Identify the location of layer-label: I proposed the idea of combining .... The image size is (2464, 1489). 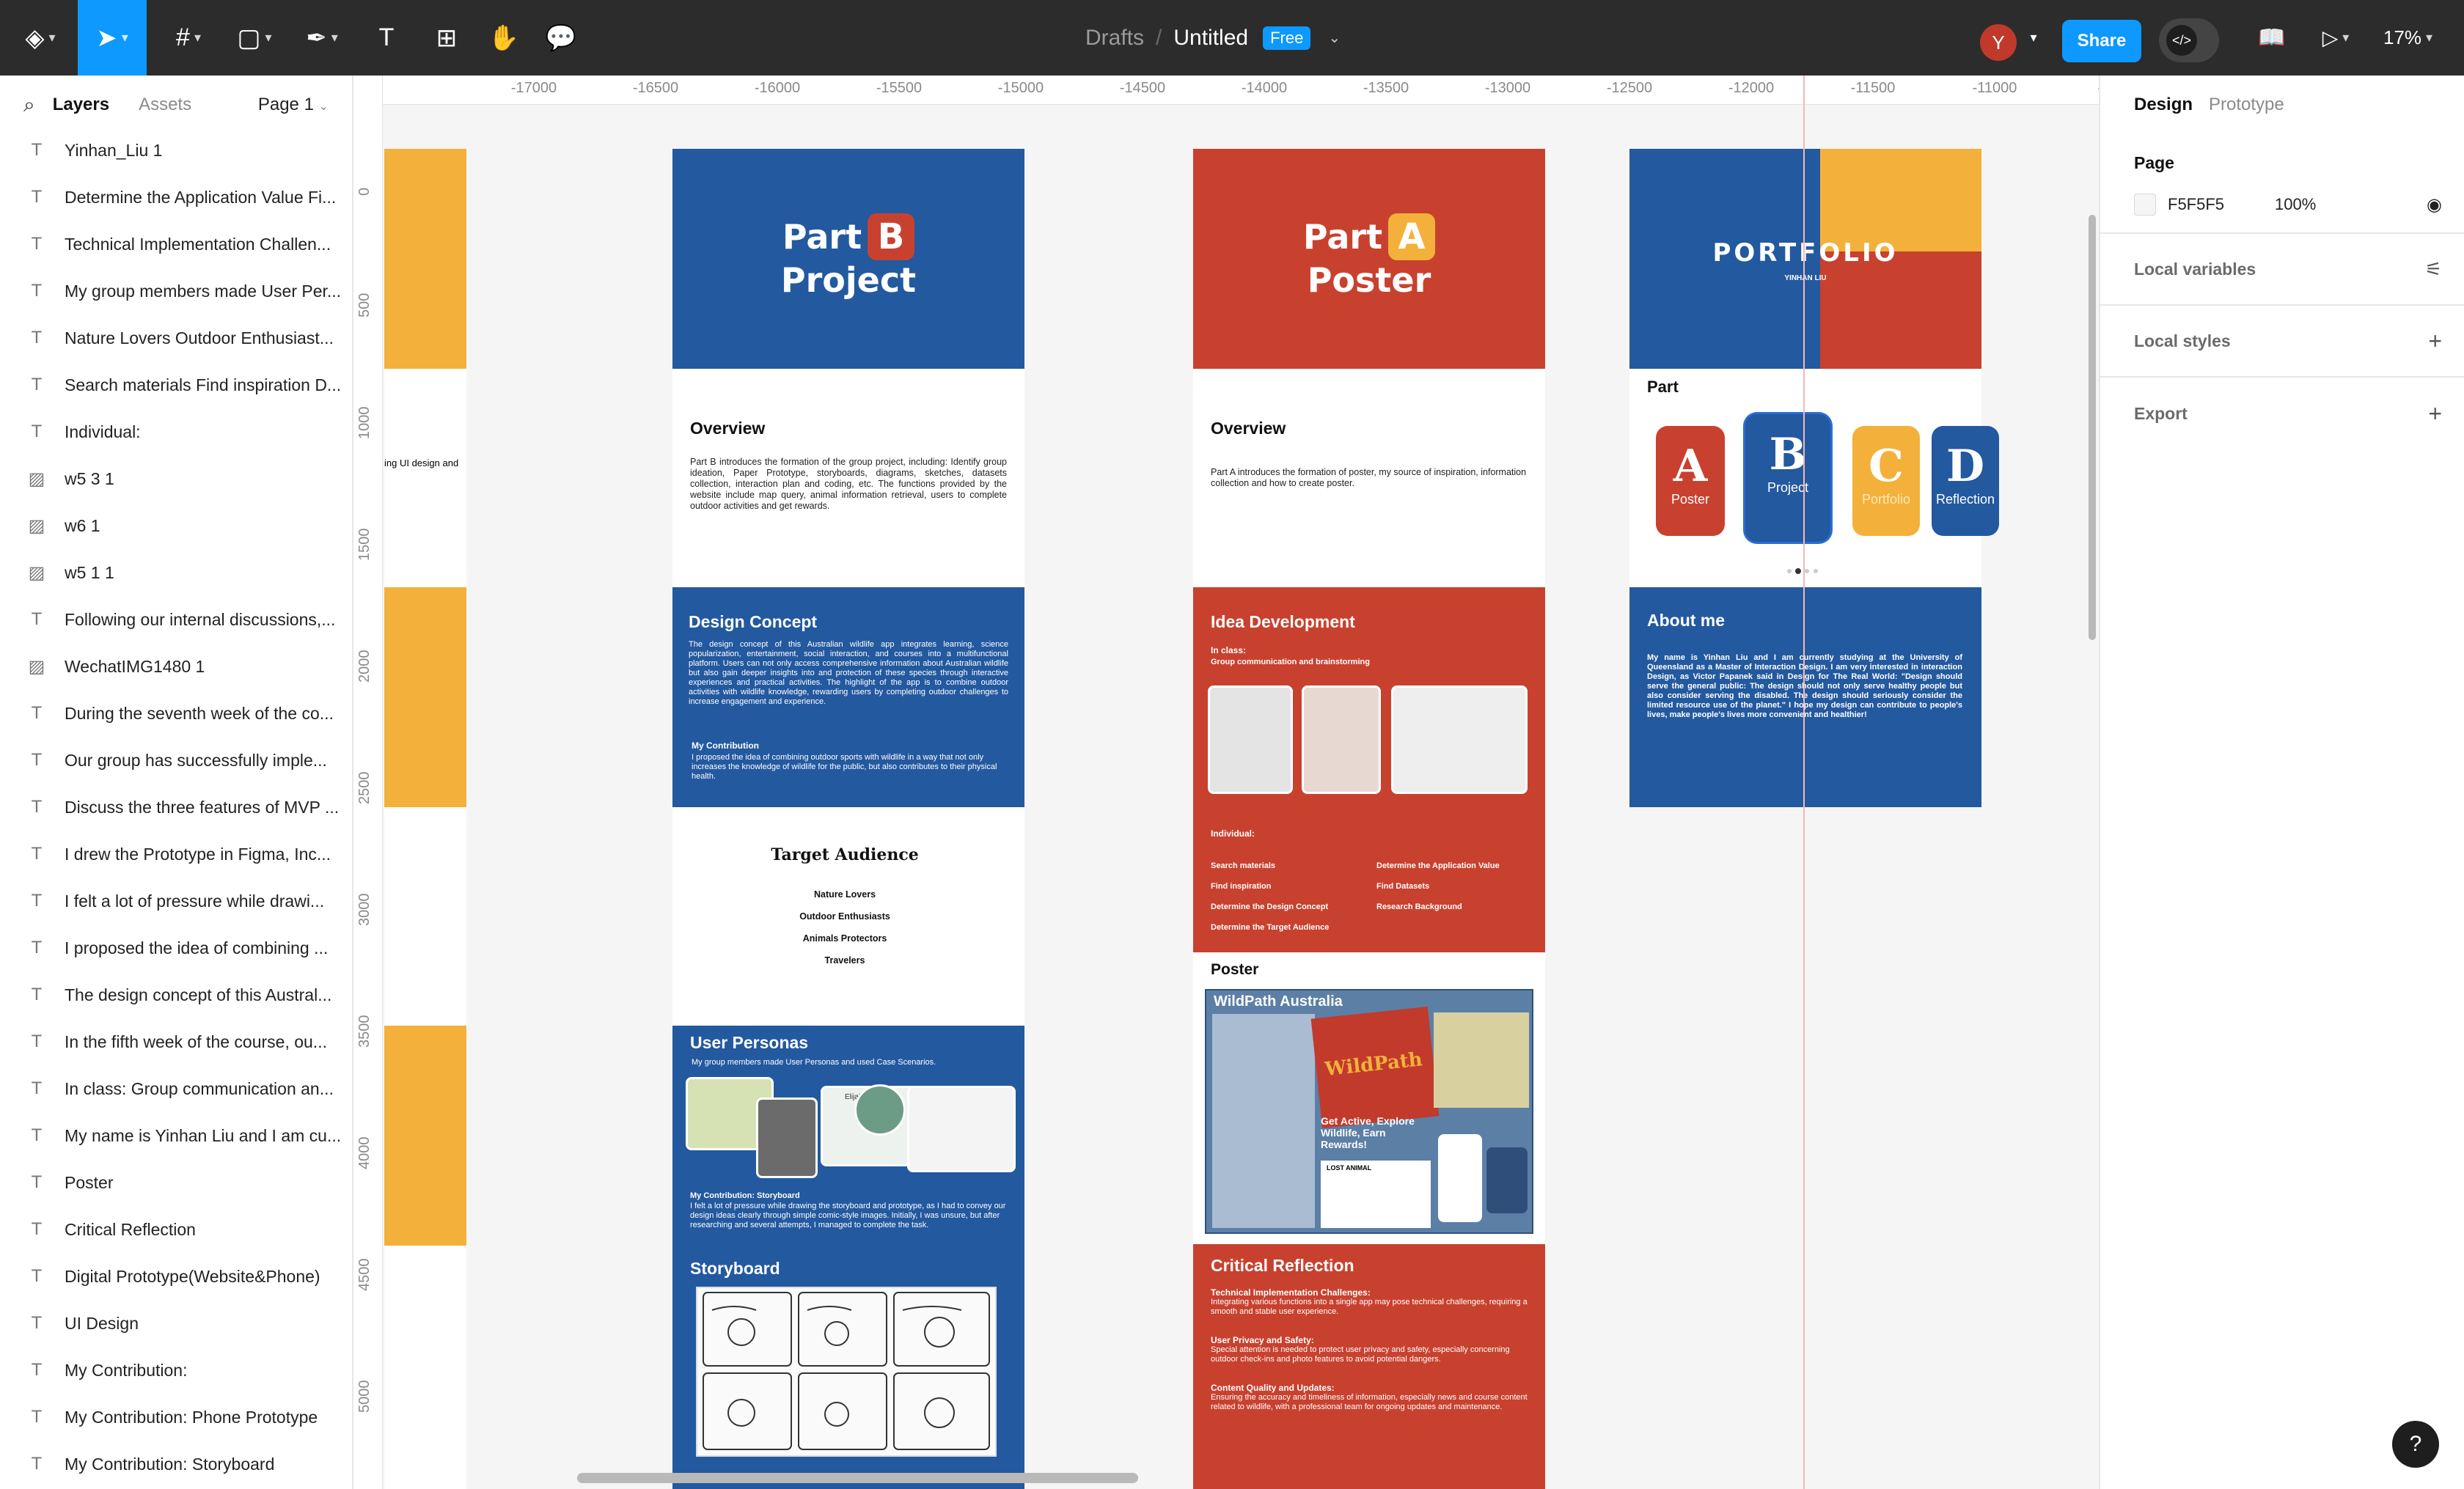
(197, 947).